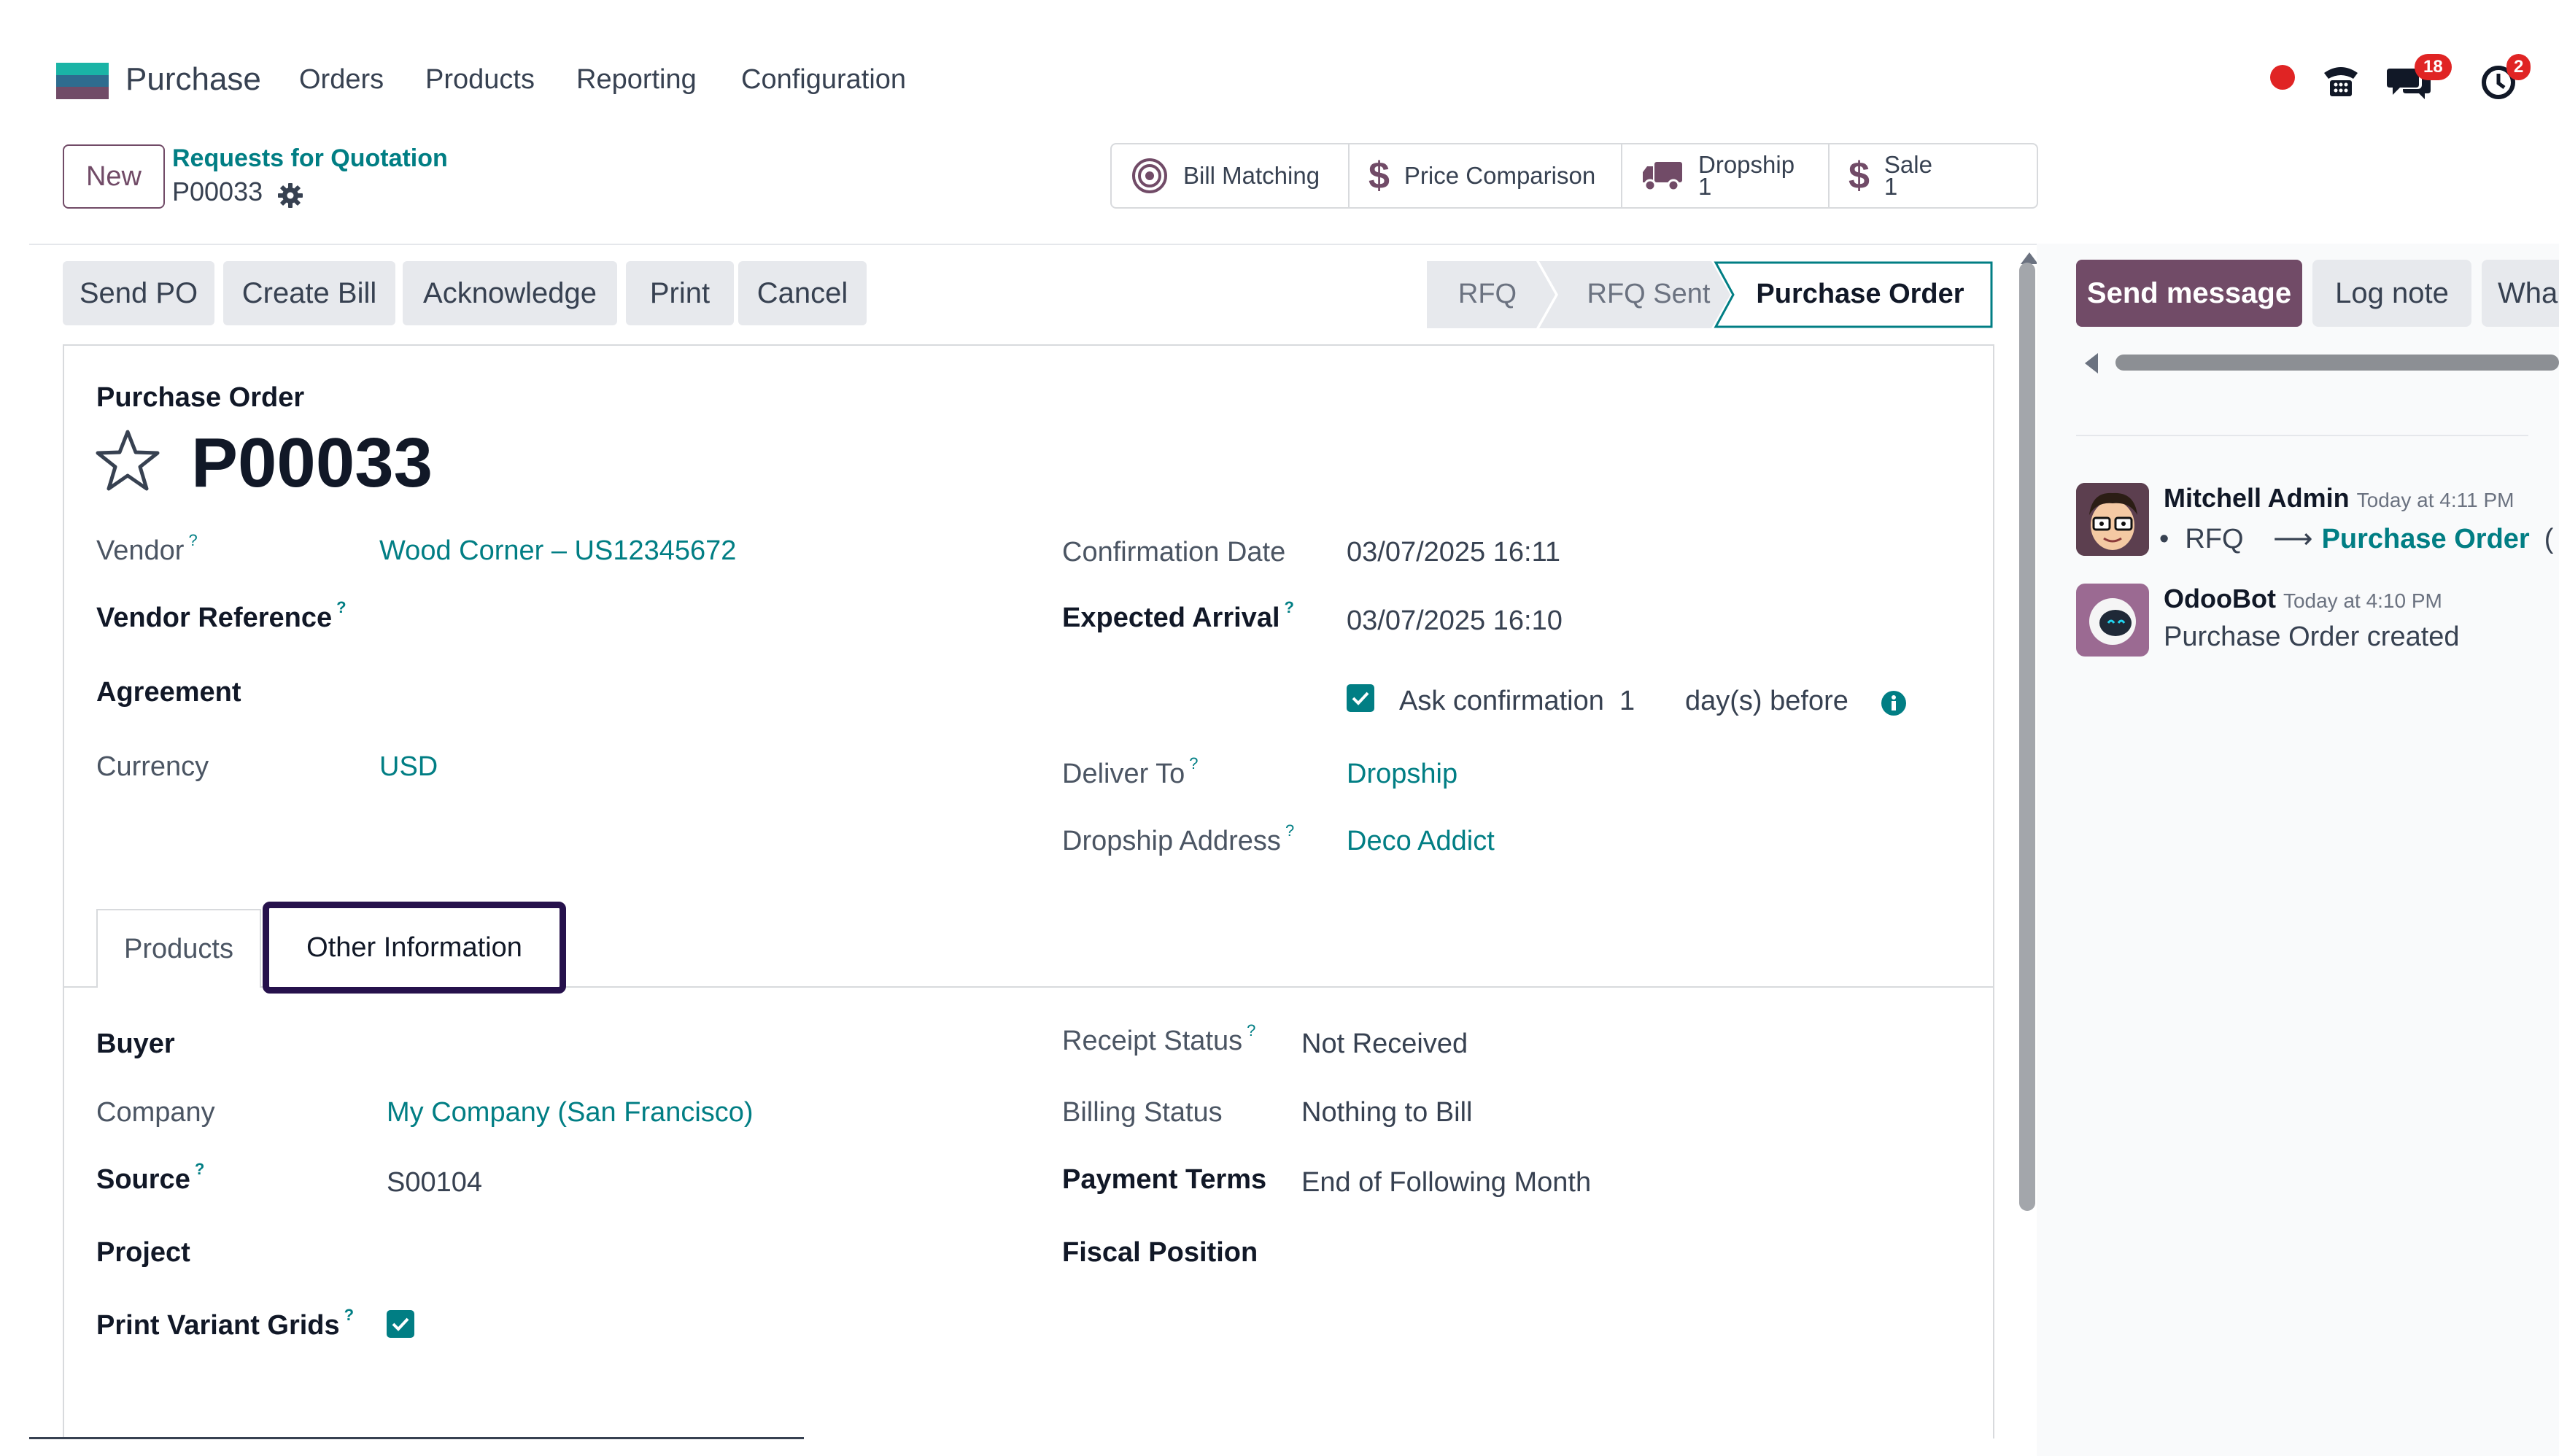  Describe the element at coordinates (2027, 737) in the screenshot. I see `form-scrollbar` at that location.